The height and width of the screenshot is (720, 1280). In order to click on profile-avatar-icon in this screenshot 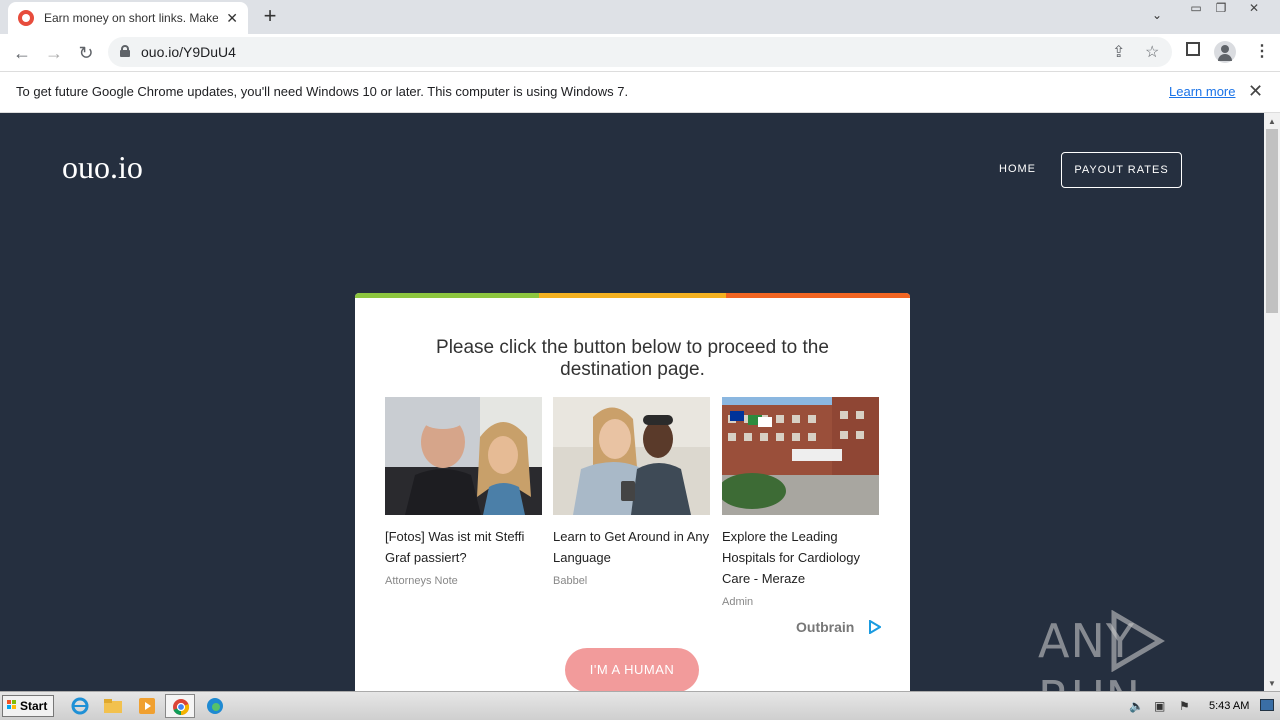, I will do `click(1225, 52)`.